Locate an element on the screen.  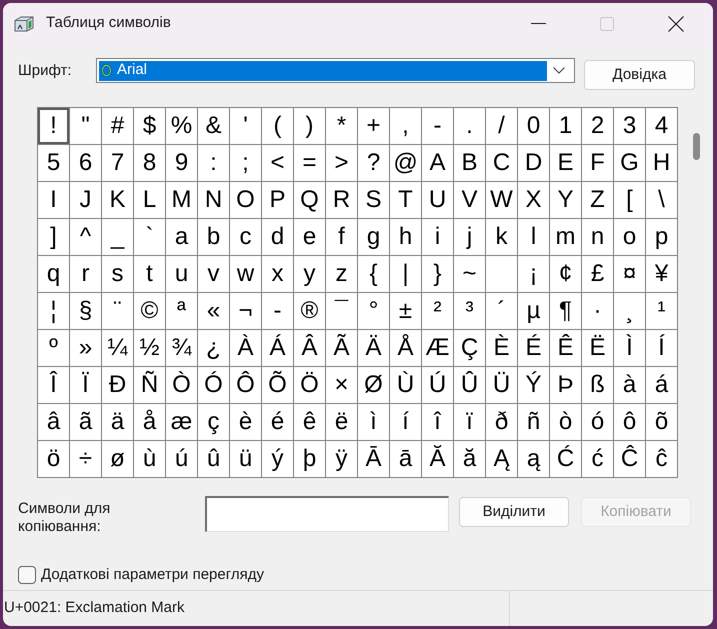
font-dropdown: Arial is located at coordinates (335, 70).